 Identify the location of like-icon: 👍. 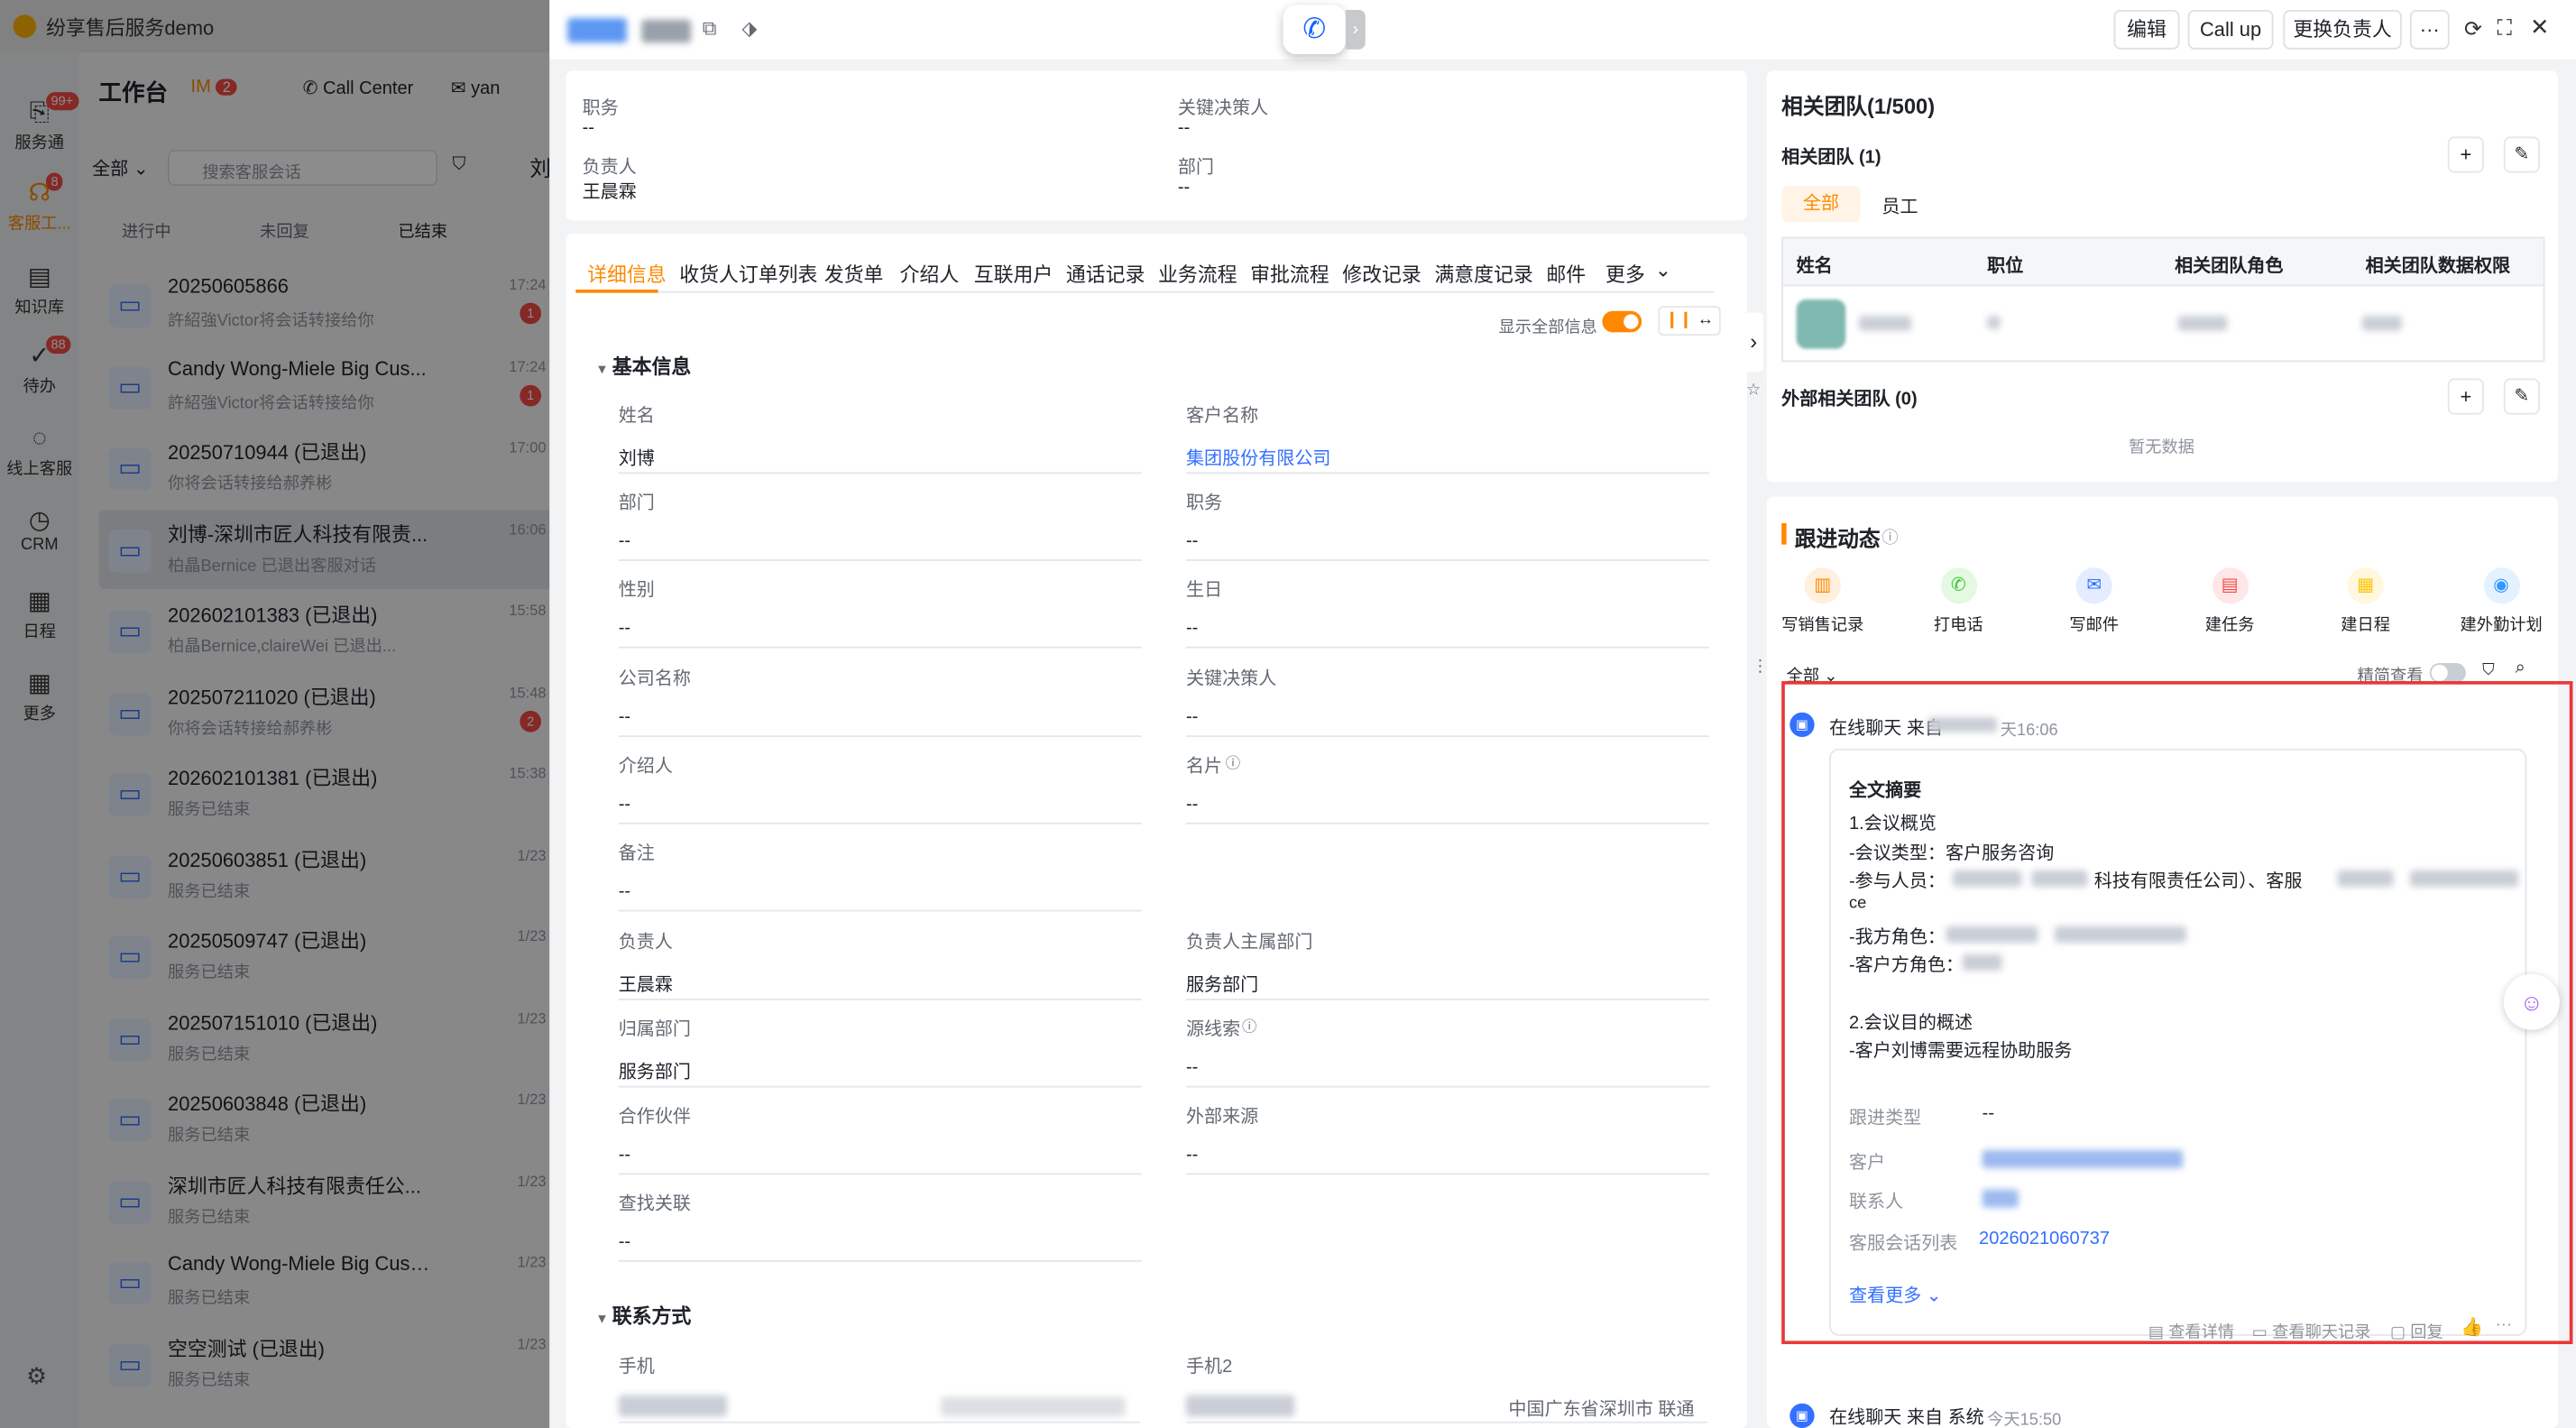
(2472, 1327).